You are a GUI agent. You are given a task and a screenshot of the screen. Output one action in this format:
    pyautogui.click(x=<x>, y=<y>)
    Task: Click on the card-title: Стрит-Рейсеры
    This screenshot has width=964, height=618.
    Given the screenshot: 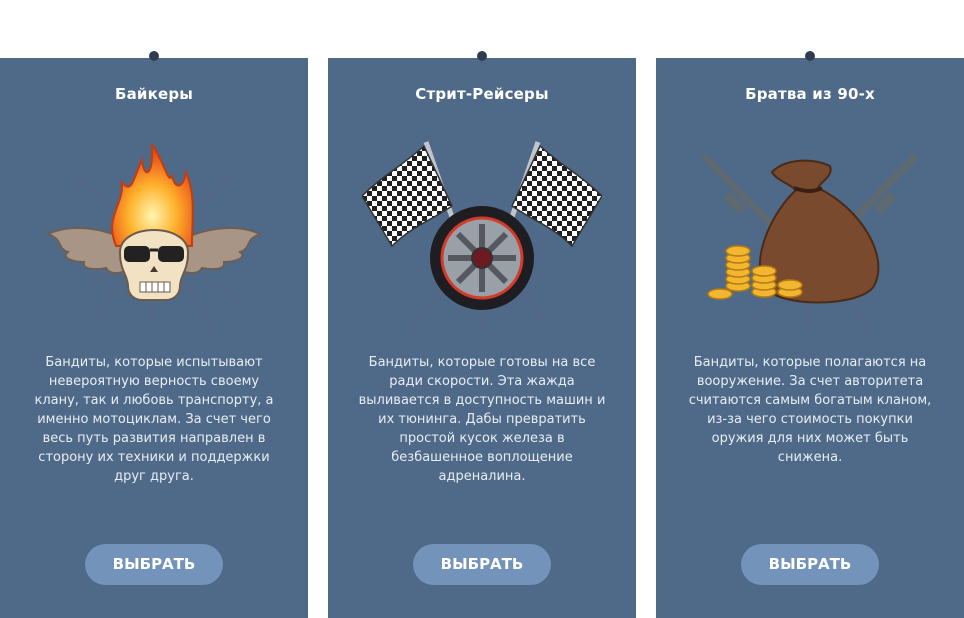 What is the action you would take?
    pyautogui.click(x=482, y=94)
    